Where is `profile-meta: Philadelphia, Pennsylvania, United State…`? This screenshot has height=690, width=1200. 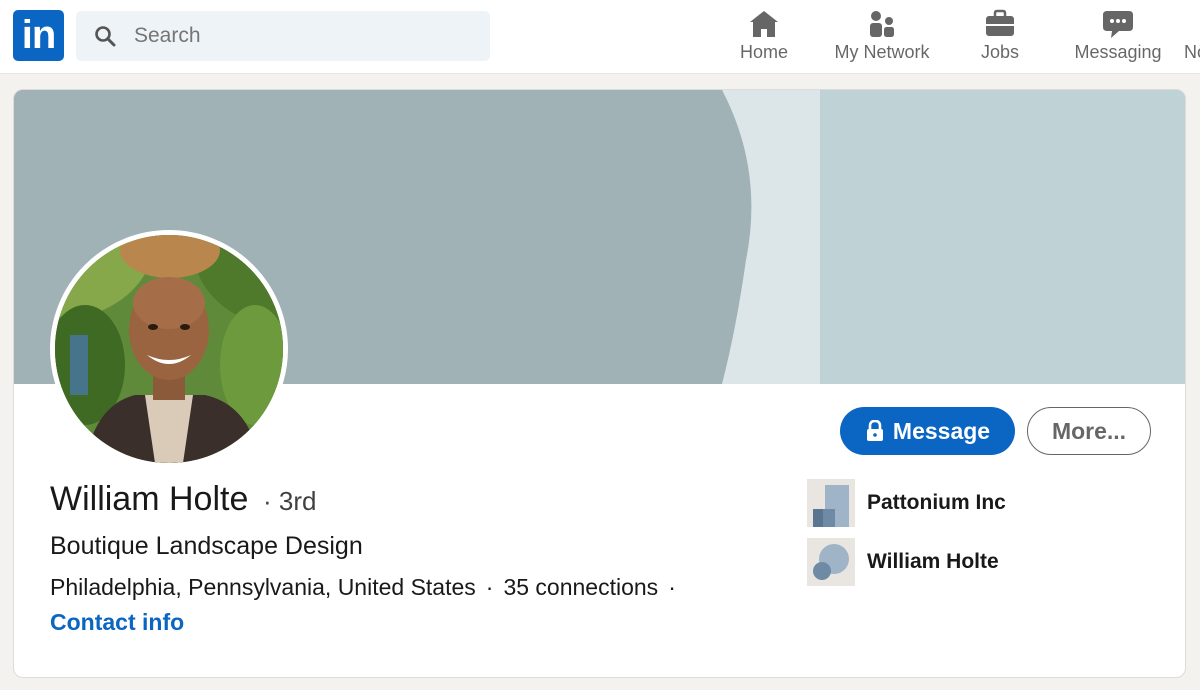
profile-meta: Philadelphia, Pennsylvania, United State… is located at coordinates (368, 587).